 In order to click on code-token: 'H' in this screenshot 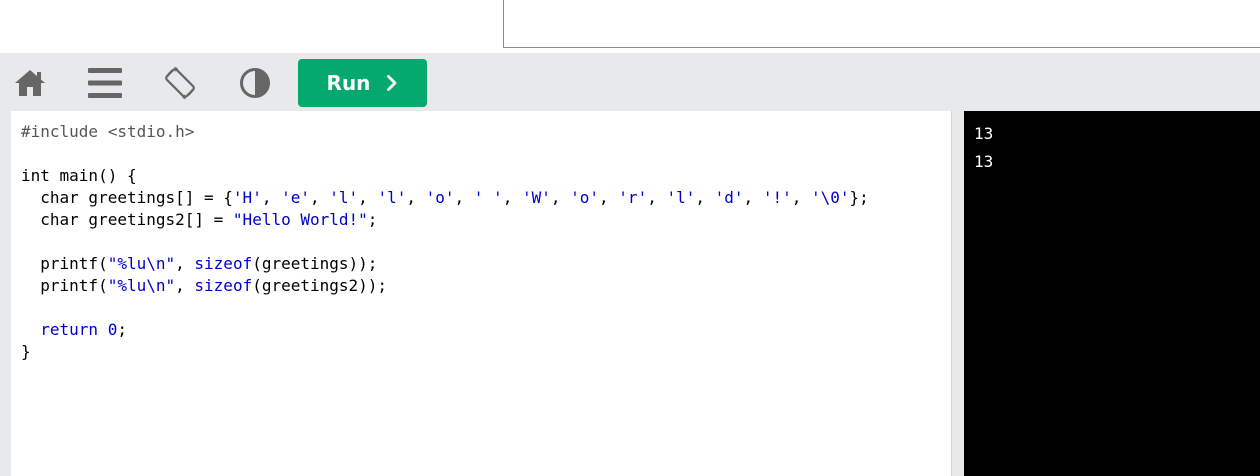, I will do `click(247, 197)`.